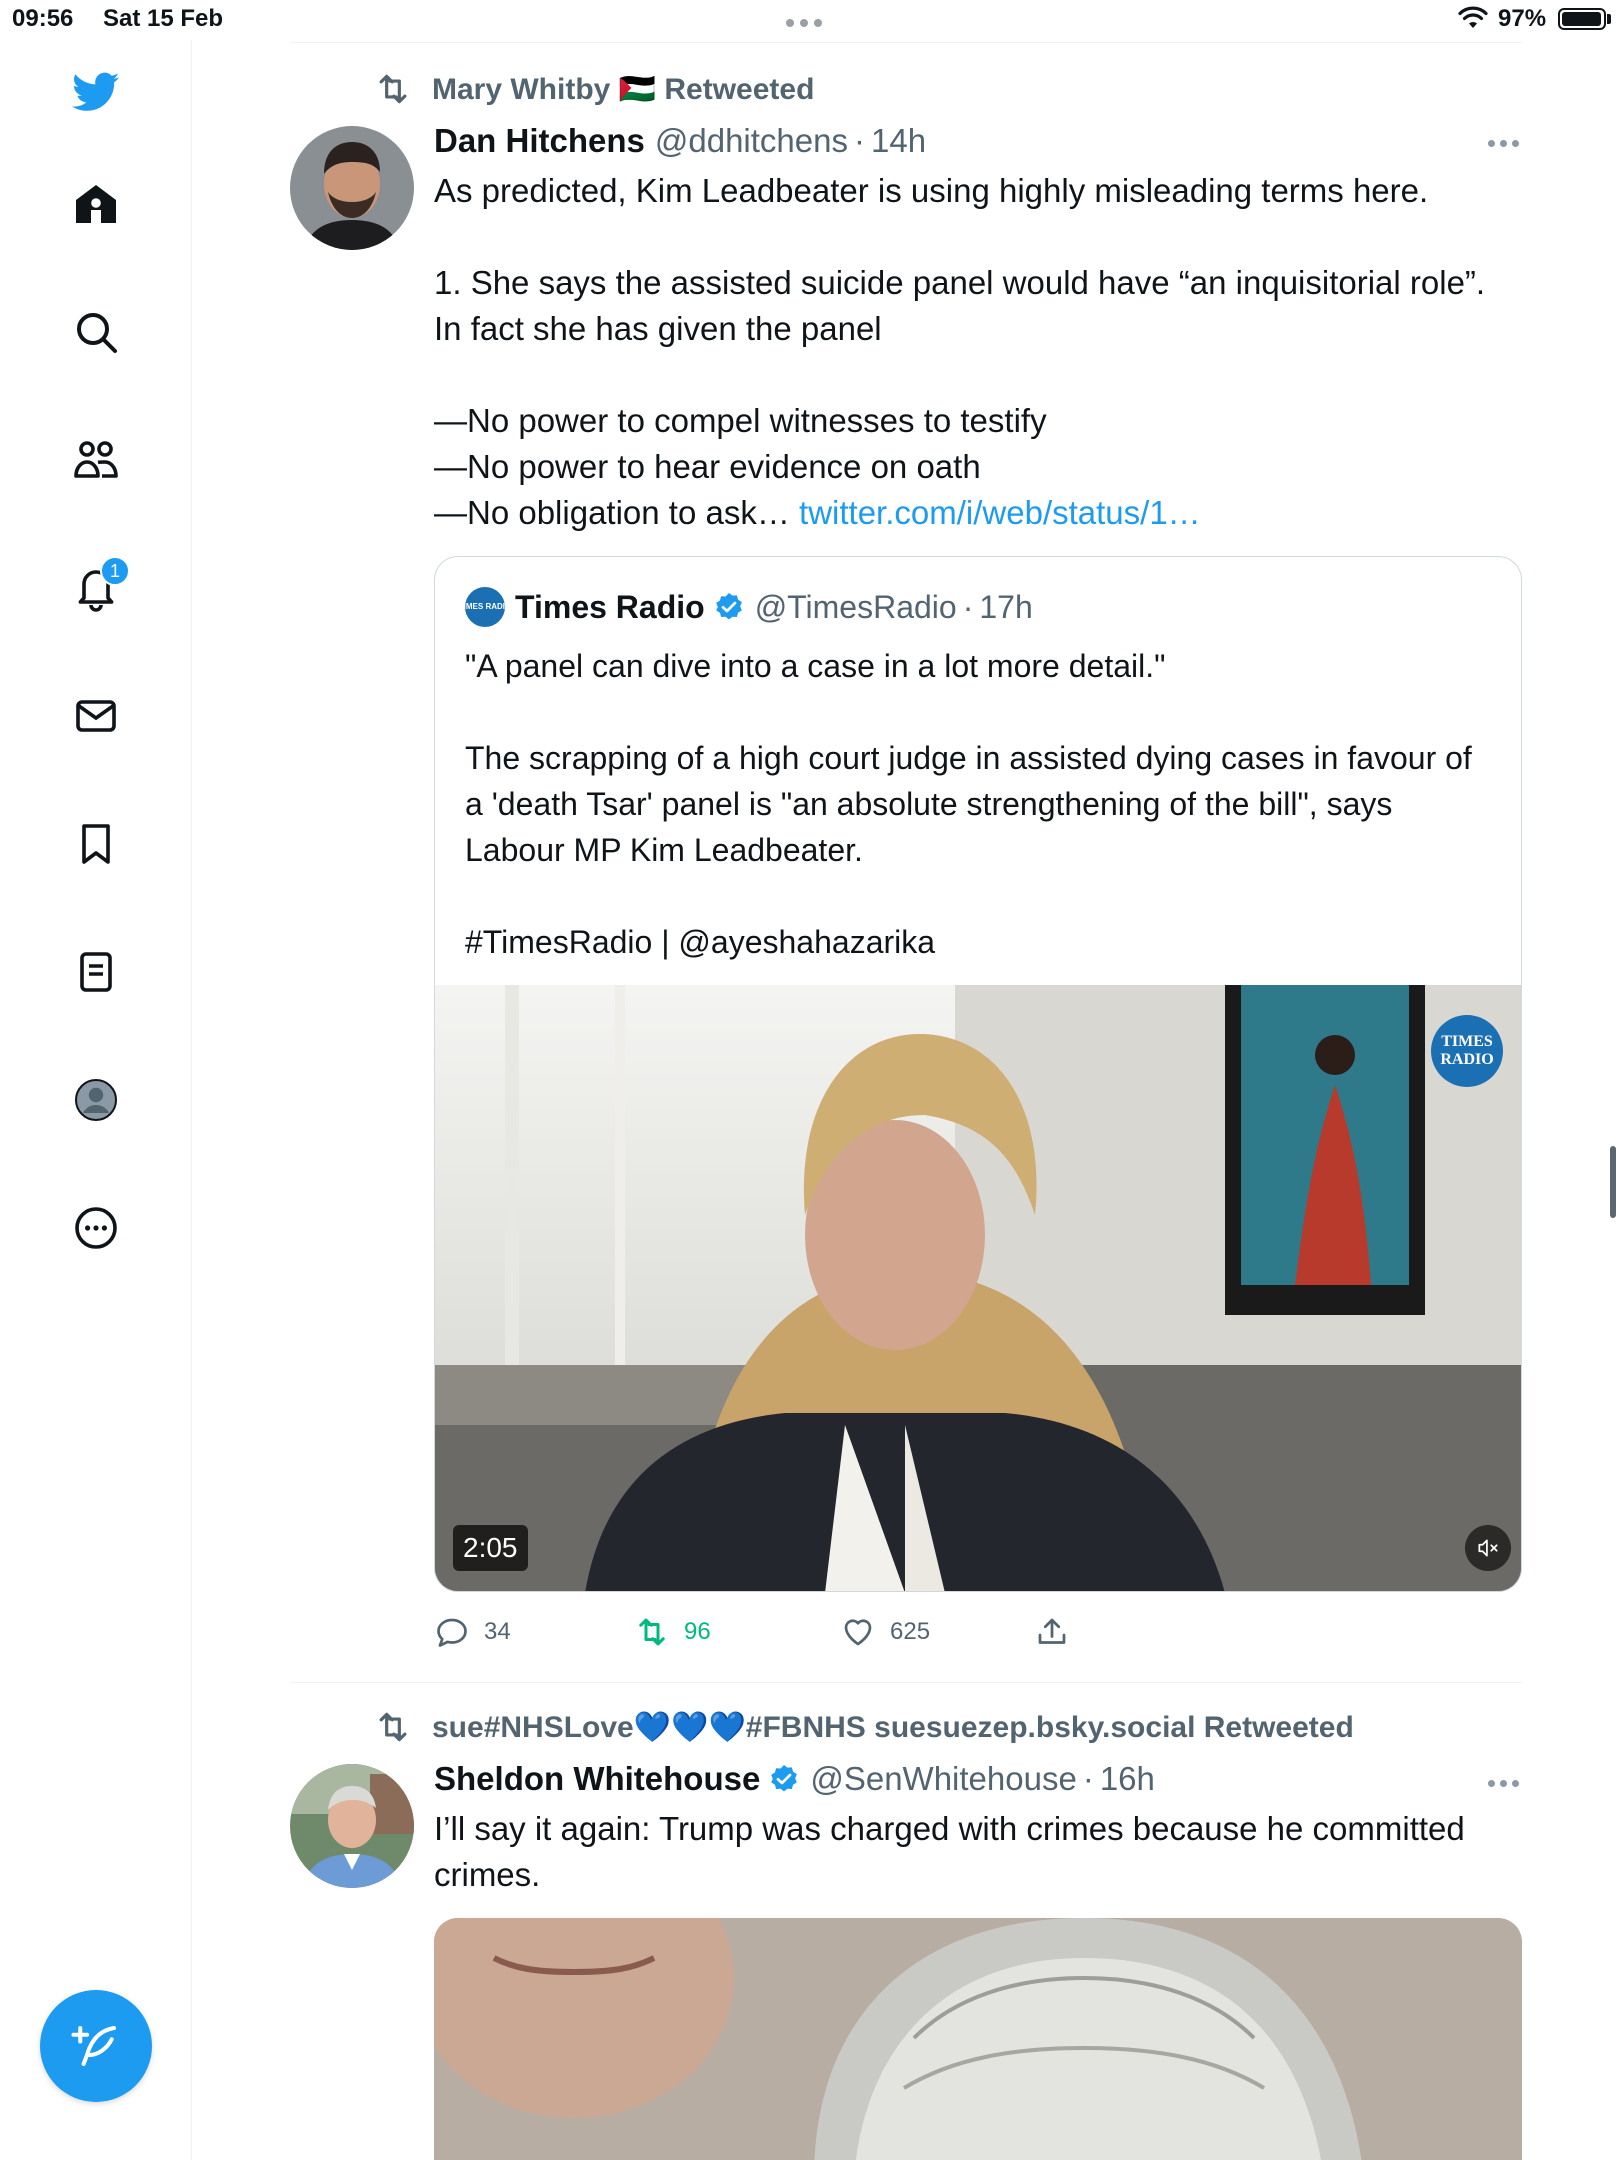 The width and height of the screenshot is (1620, 2160). I want to click on nav-messages, so click(96, 716).